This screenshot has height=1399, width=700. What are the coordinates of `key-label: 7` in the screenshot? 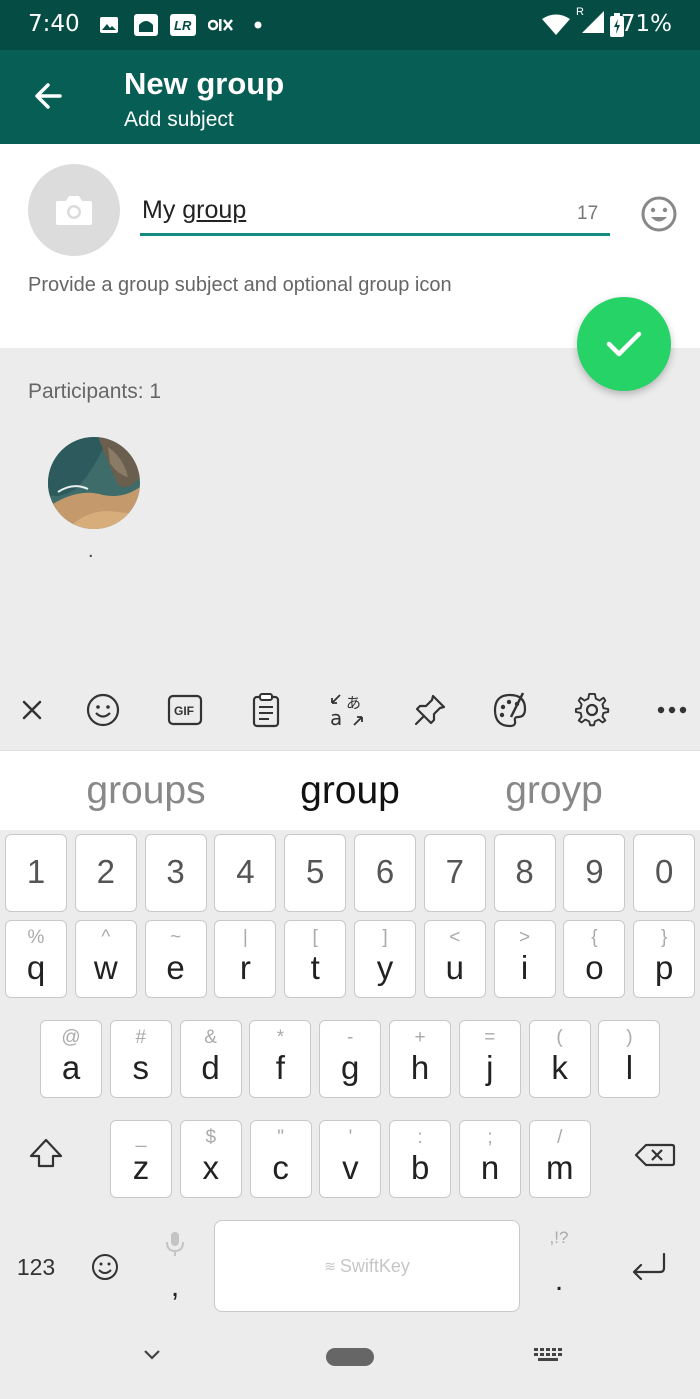 It's located at (454, 871).